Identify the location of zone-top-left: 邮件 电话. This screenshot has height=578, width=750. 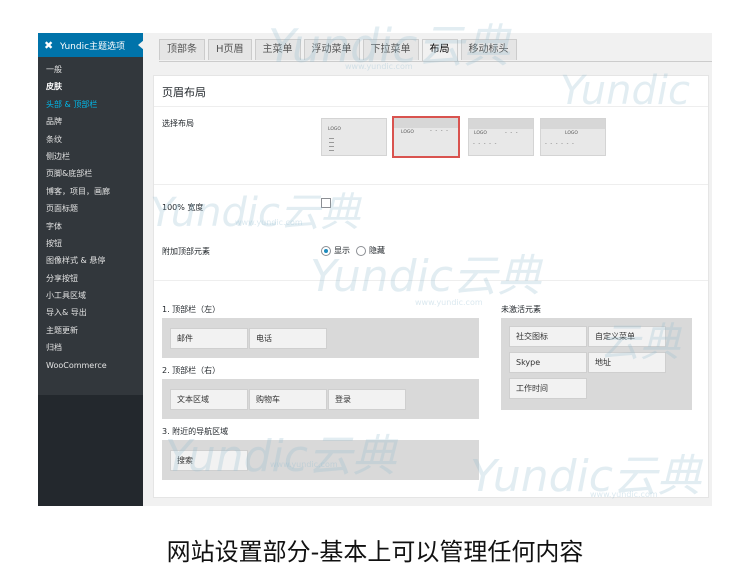
(320, 338).